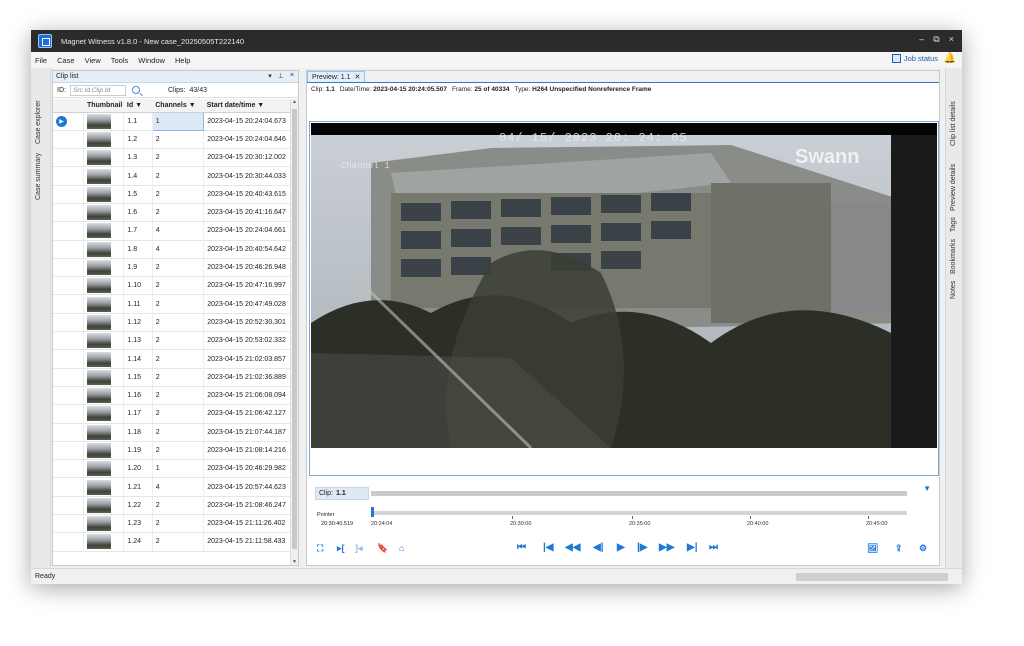  What do you see at coordinates (97, 90) in the screenshot?
I see `id-filter-input: Src Id.Clip Id` at bounding box center [97, 90].